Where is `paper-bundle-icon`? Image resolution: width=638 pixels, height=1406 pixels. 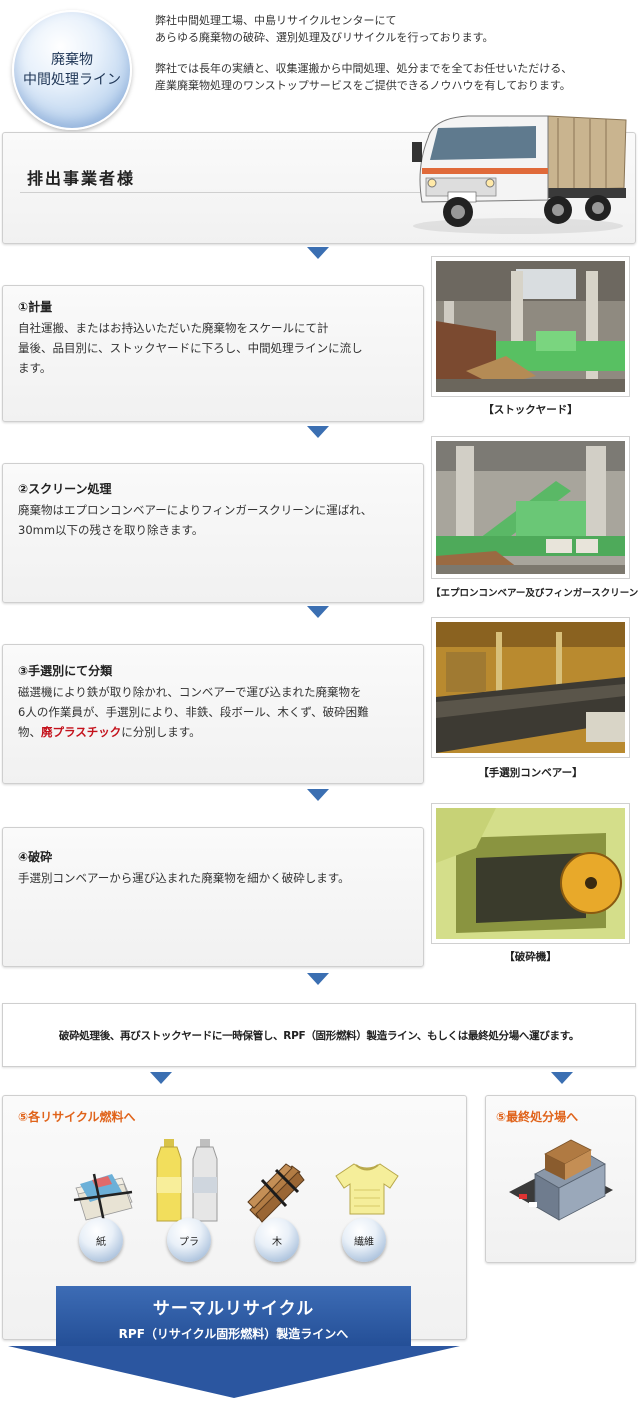 paper-bundle-icon is located at coordinates (103, 1198).